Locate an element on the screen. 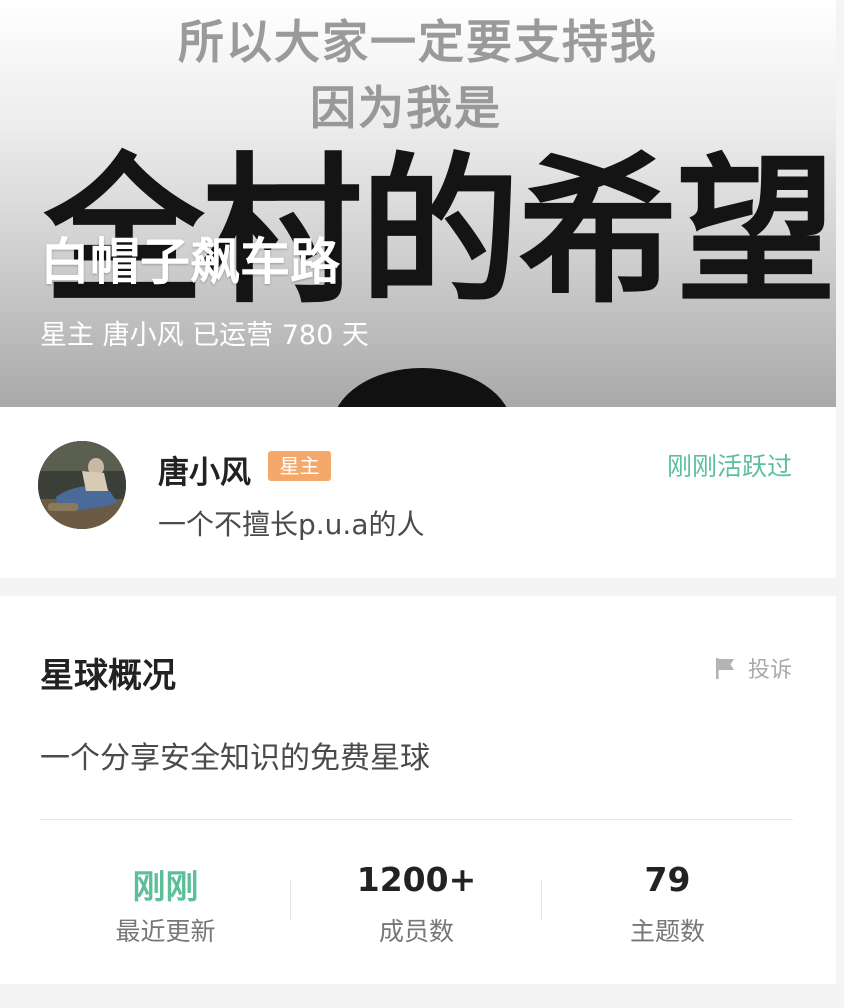 The width and height of the screenshot is (844, 1008). report-label: 投诉 is located at coordinates (770, 668).